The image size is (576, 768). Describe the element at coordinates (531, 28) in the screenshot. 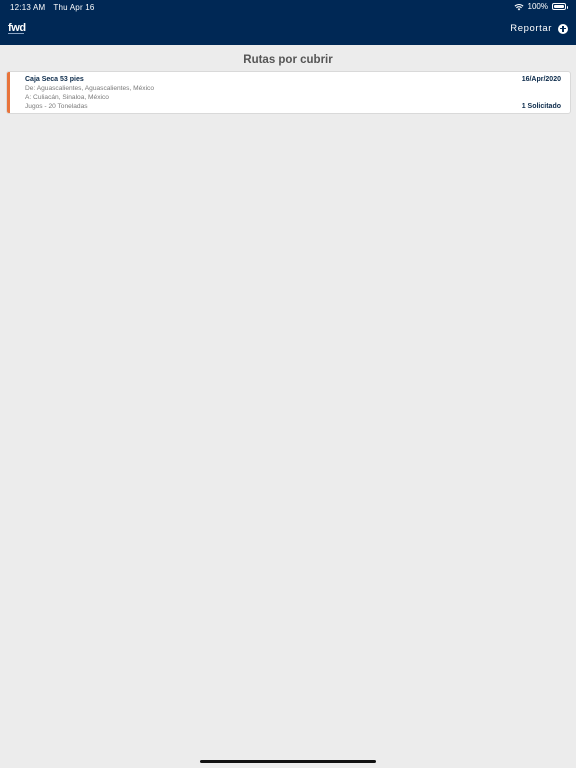

I see `report-label: Reportar` at that location.